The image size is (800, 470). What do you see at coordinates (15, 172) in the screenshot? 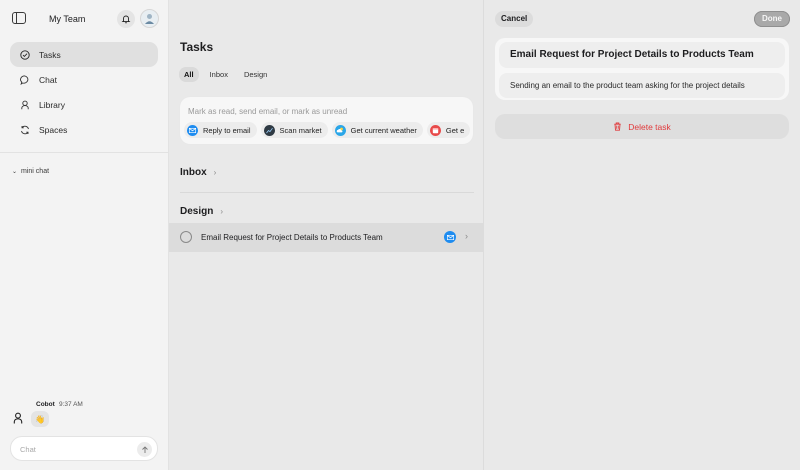
I see `chevron-down-icon: ⌄` at bounding box center [15, 172].